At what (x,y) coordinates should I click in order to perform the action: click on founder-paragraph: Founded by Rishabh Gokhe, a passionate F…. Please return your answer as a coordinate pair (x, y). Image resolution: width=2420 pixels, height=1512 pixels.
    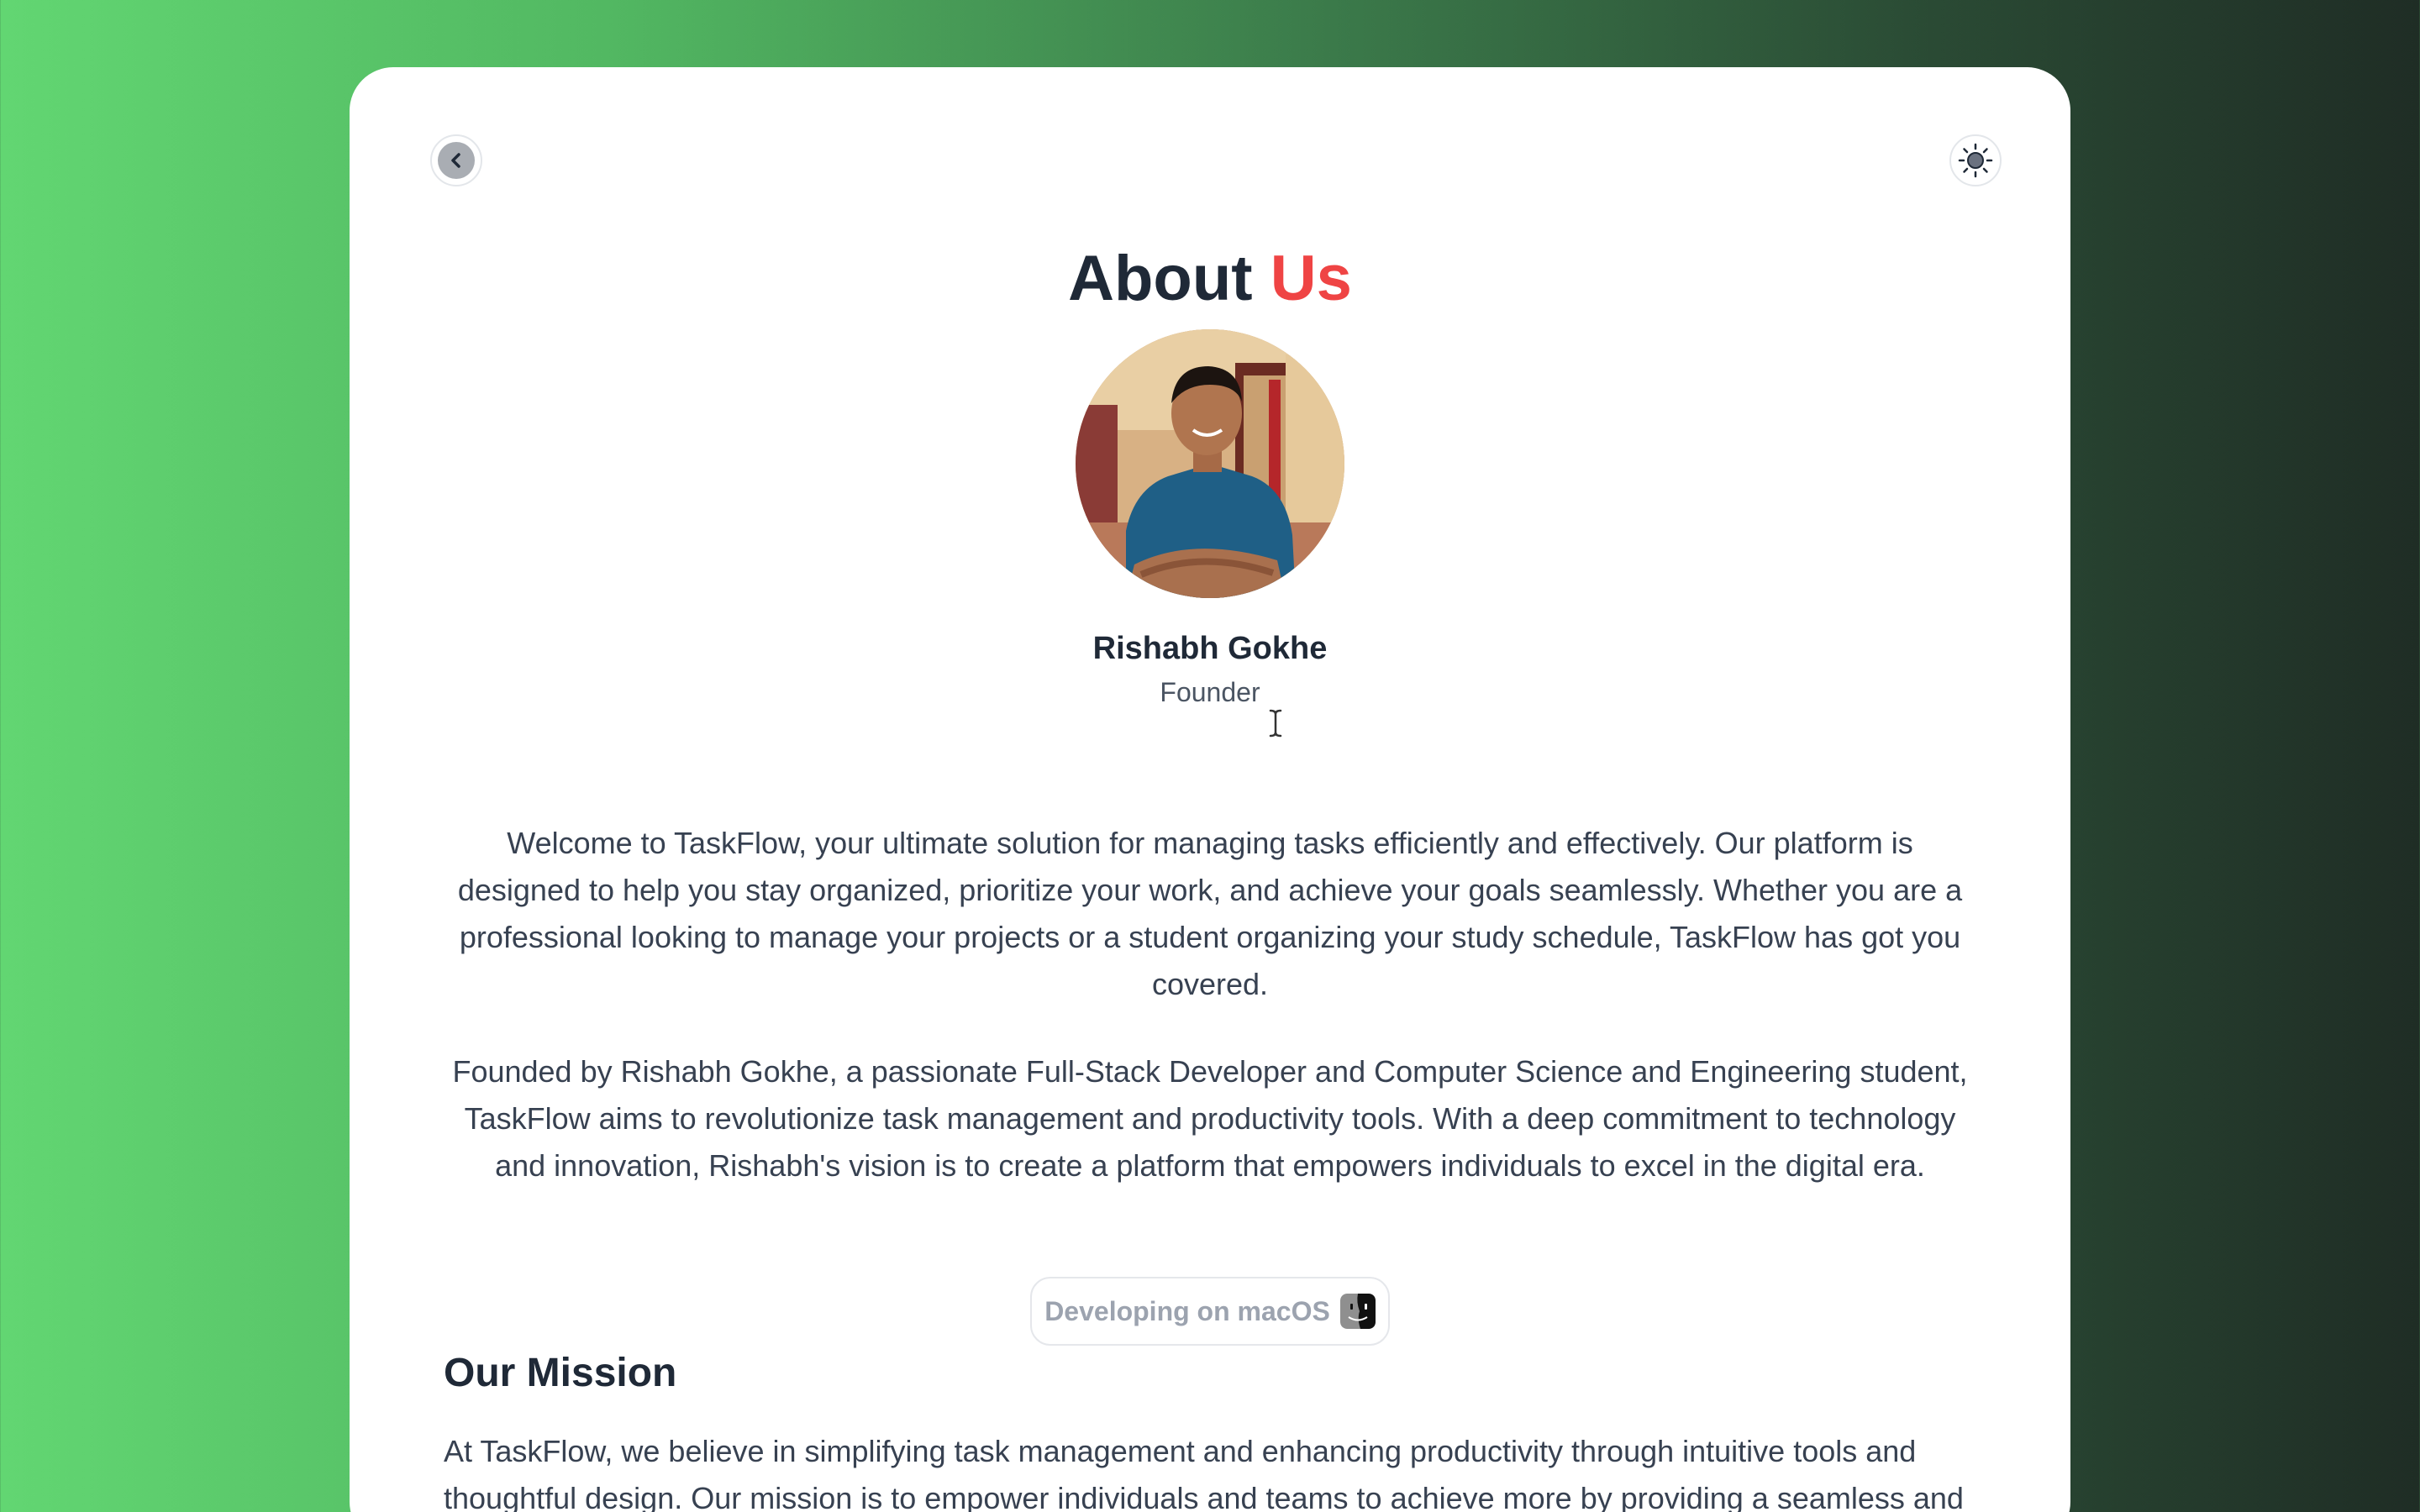
    Looking at the image, I should click on (1210, 1118).